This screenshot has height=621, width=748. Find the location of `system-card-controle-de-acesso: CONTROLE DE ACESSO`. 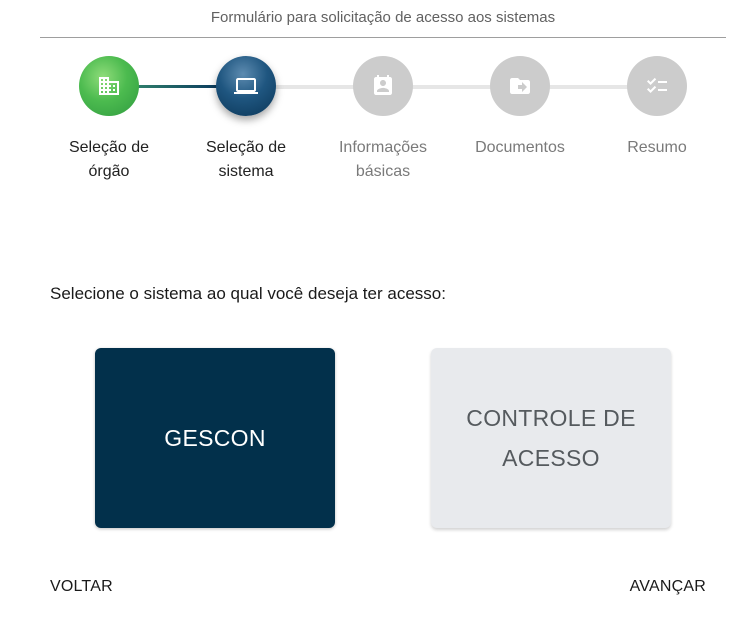

system-card-controle-de-acesso: CONTROLE DE ACESSO is located at coordinates (551, 438).